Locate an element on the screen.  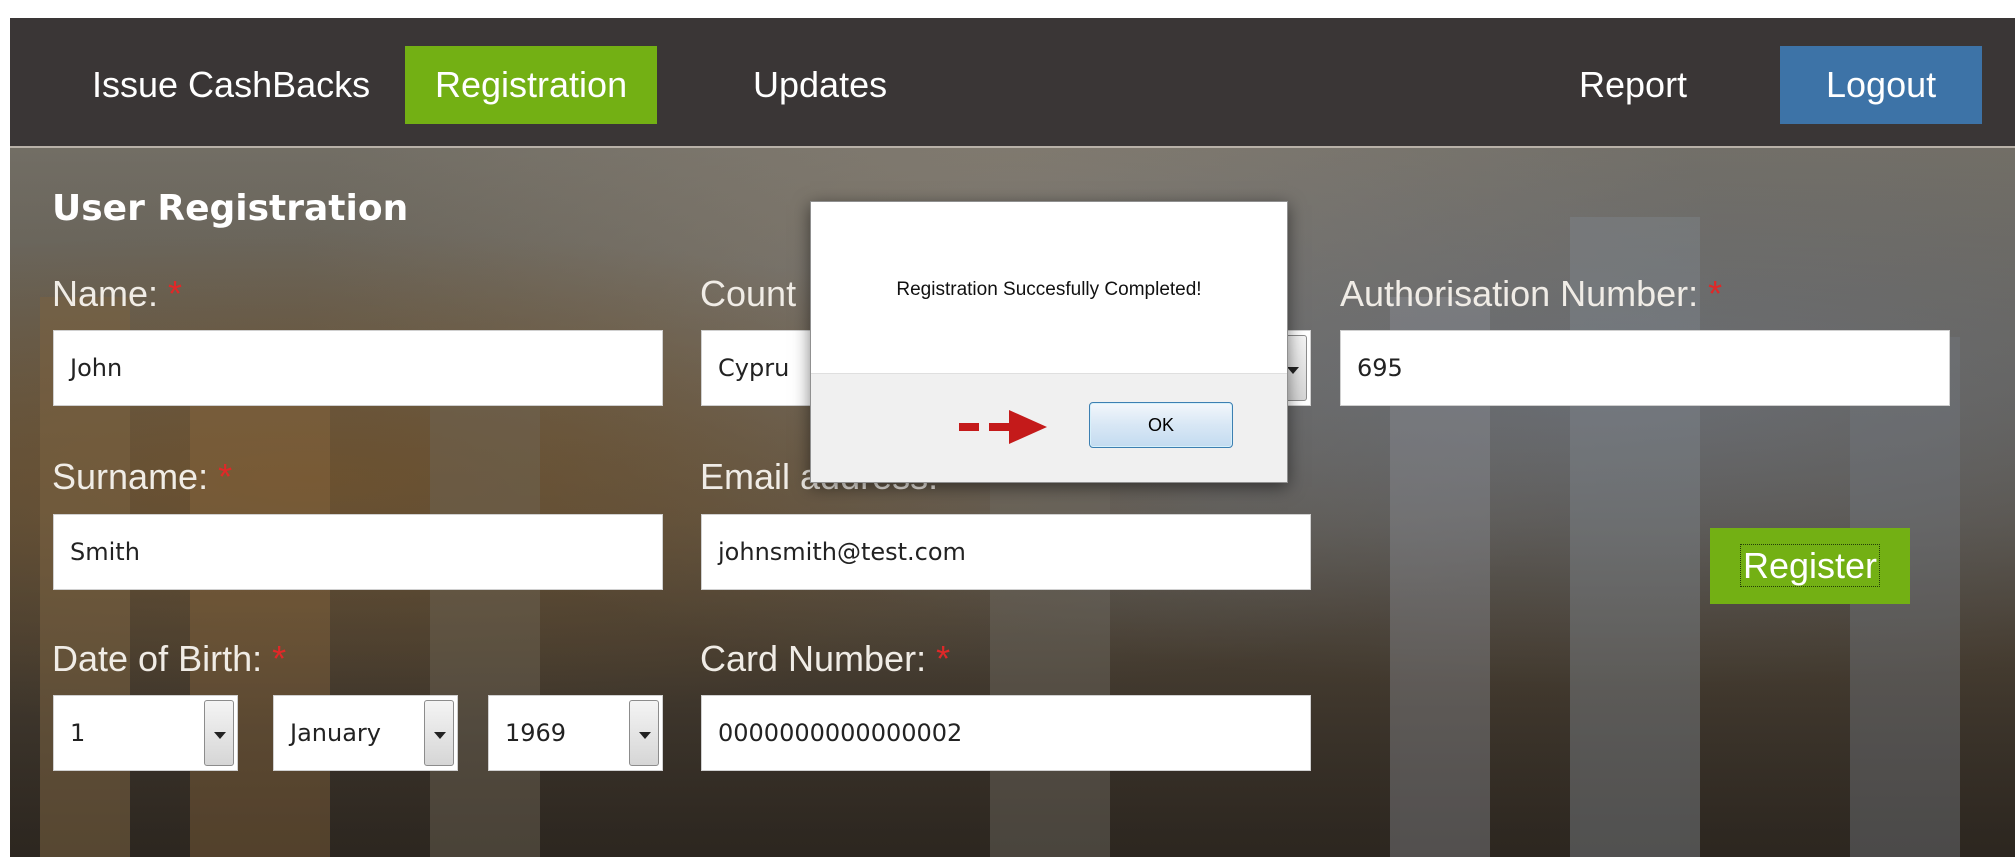
birth-month-select: January is located at coordinates (365, 733).